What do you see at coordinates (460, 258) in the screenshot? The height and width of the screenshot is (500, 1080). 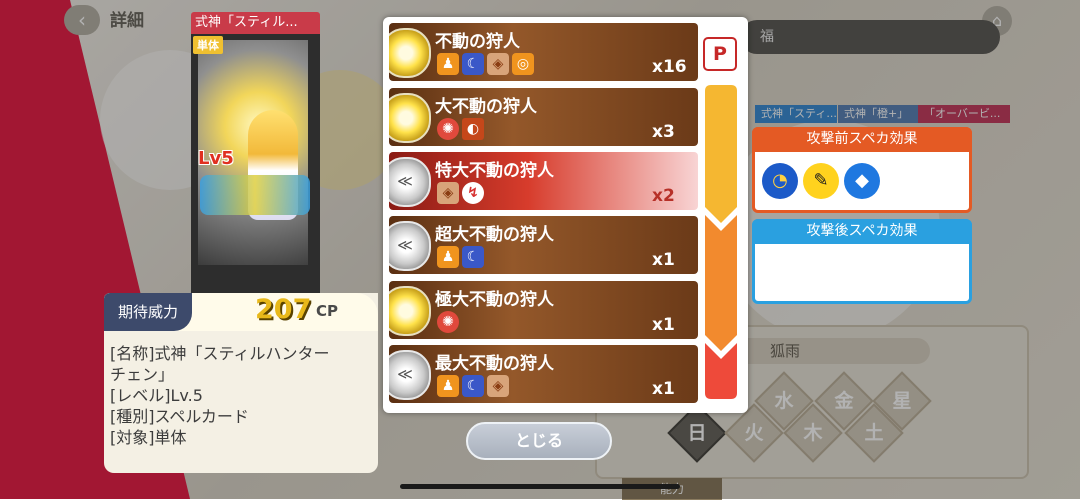 I see `hunter-icons: ♟ ☾` at bounding box center [460, 258].